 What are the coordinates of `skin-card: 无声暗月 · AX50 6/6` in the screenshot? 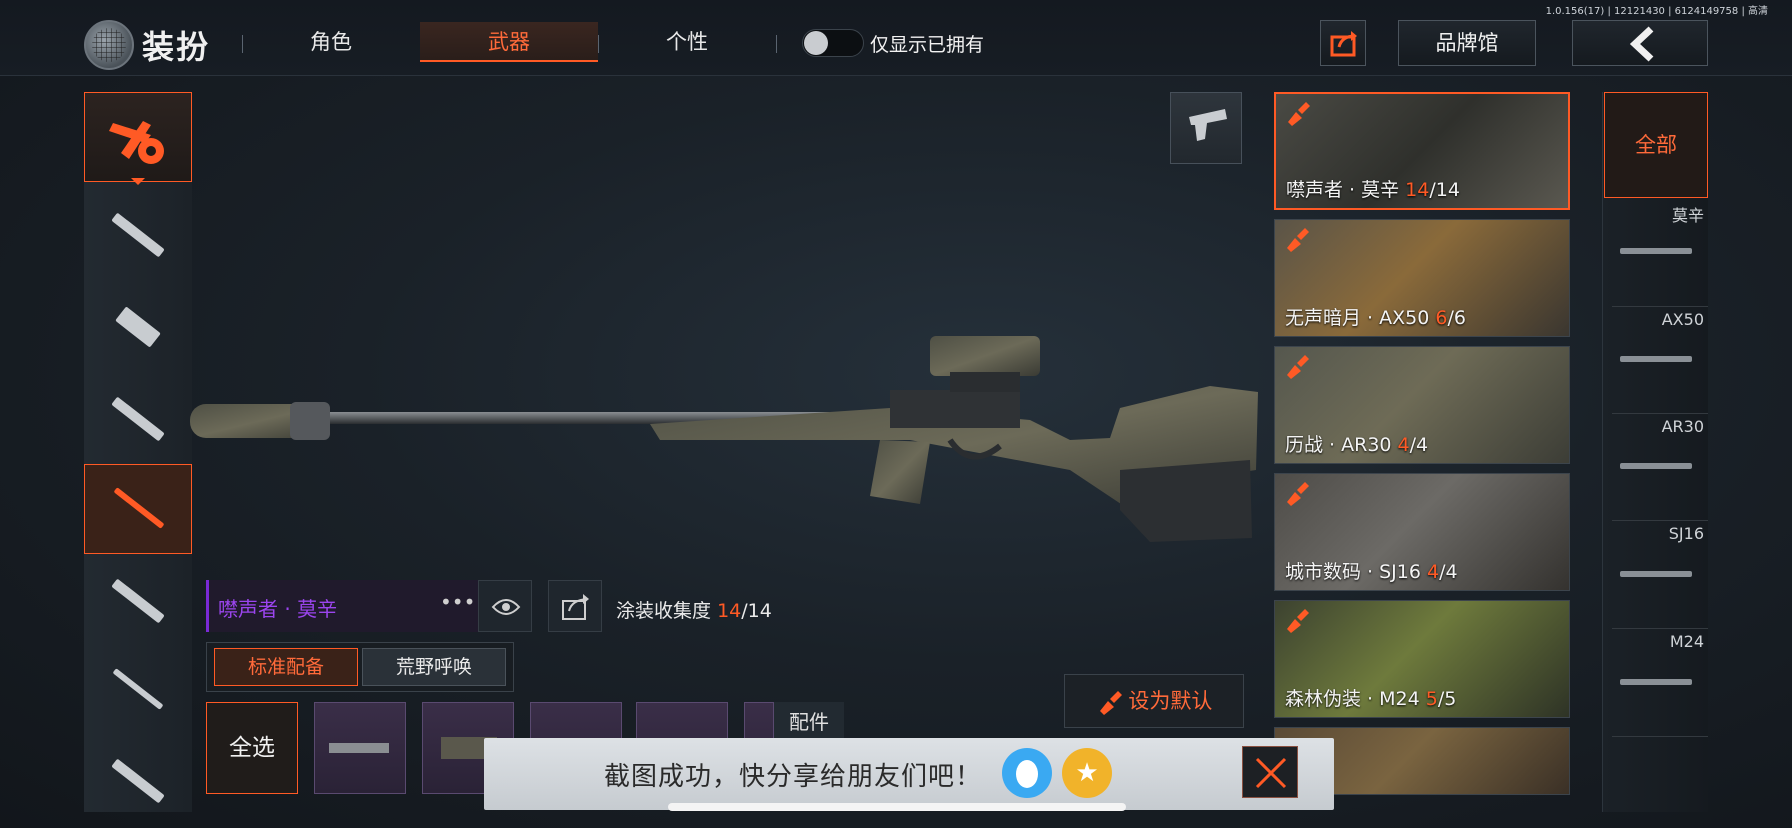 It's located at (1422, 278).